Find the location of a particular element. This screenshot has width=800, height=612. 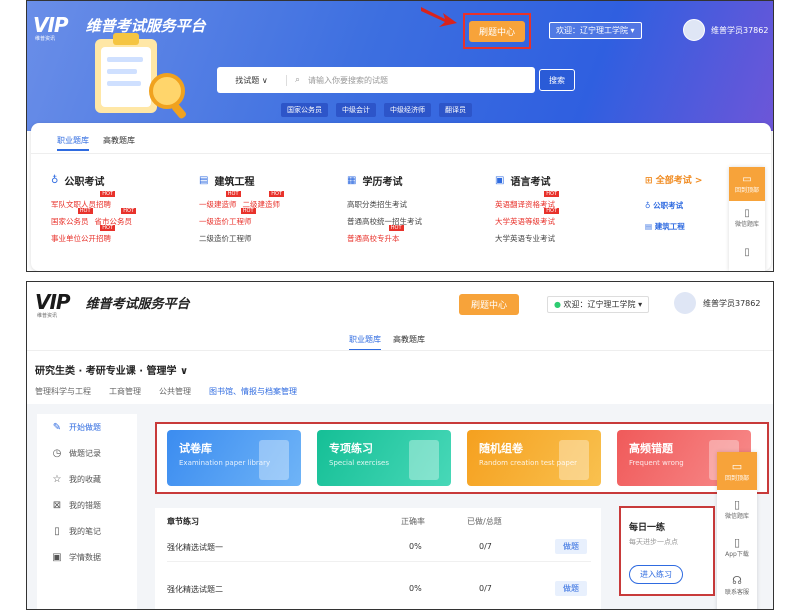

floating-sidebar: ▭ 回到顶部 ▯ 微信题库 ▯ is located at coordinates (747, 219).